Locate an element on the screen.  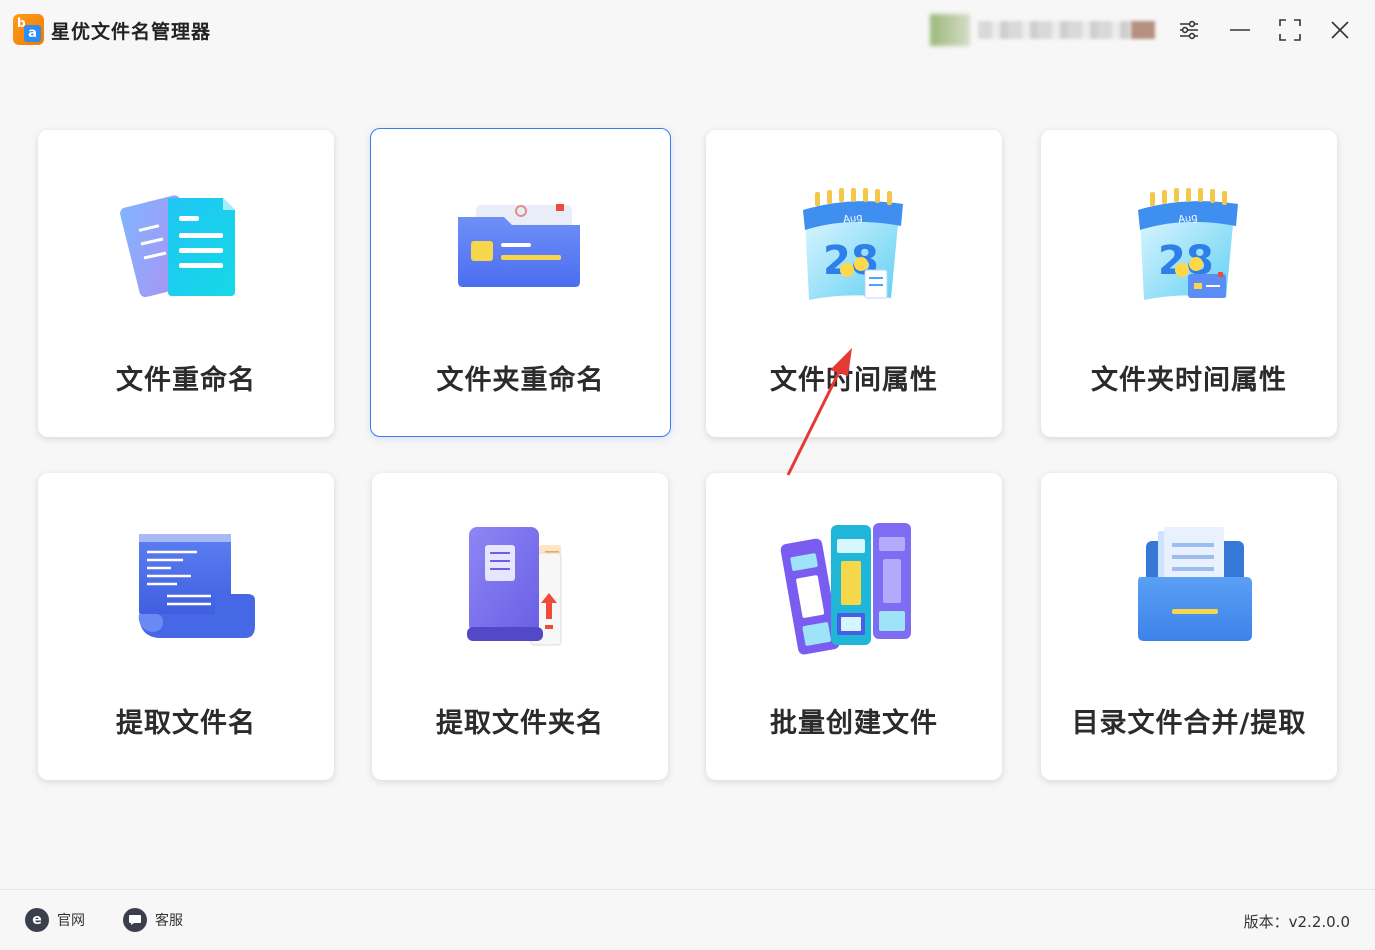
avatar is located at coordinates (950, 30).